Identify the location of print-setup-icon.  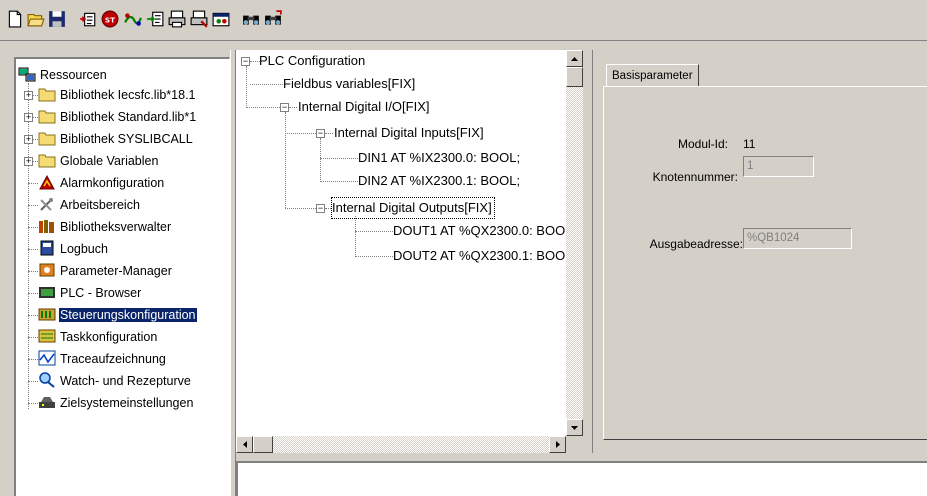
(199, 19).